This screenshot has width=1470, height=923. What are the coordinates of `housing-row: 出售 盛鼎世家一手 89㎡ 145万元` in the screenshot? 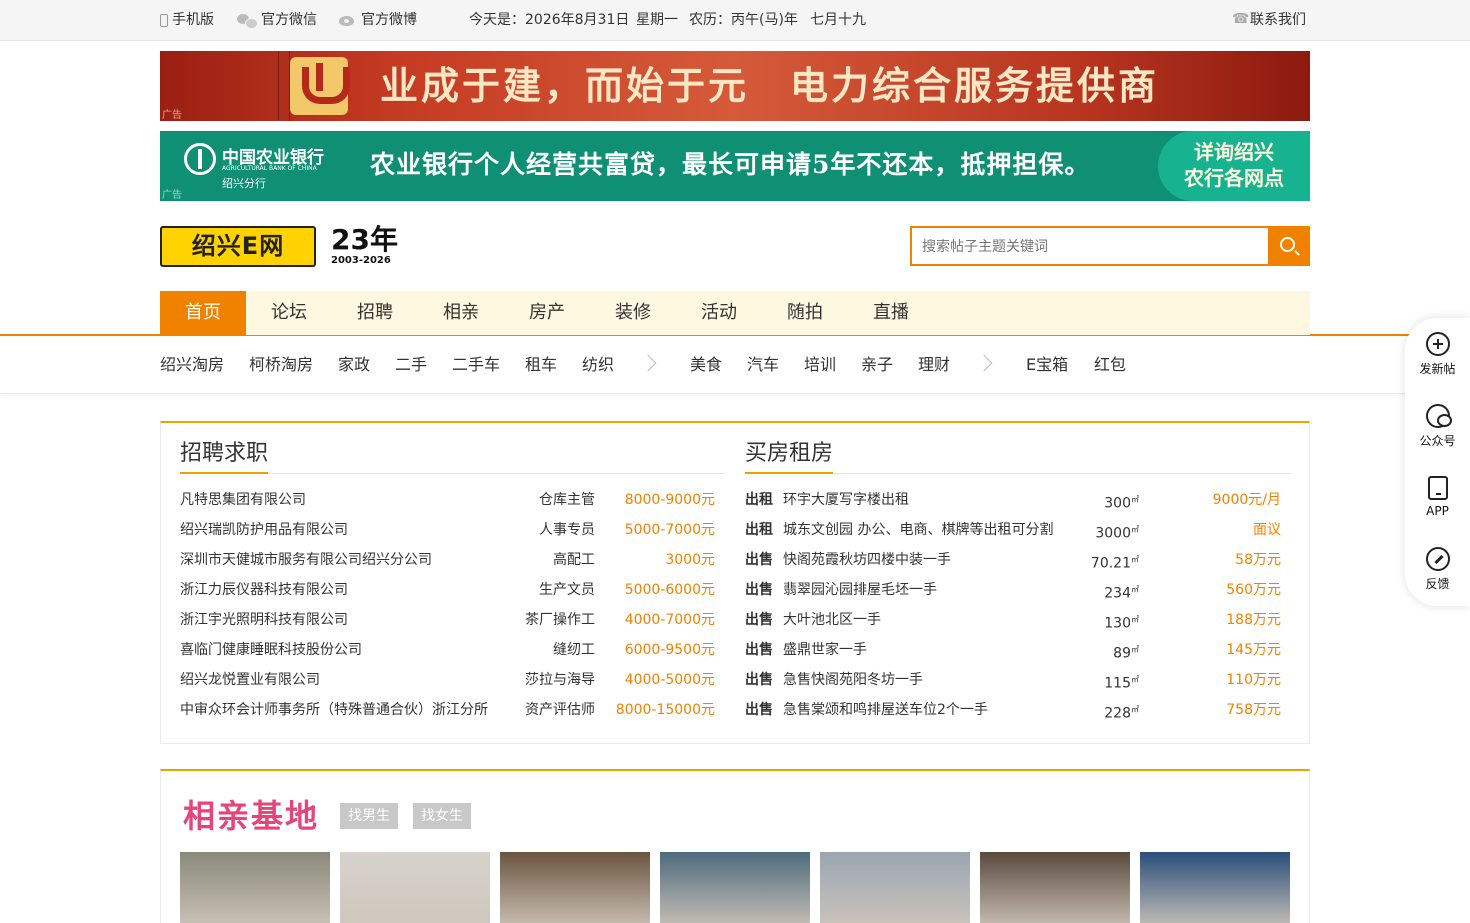 It's located at (1013, 650).